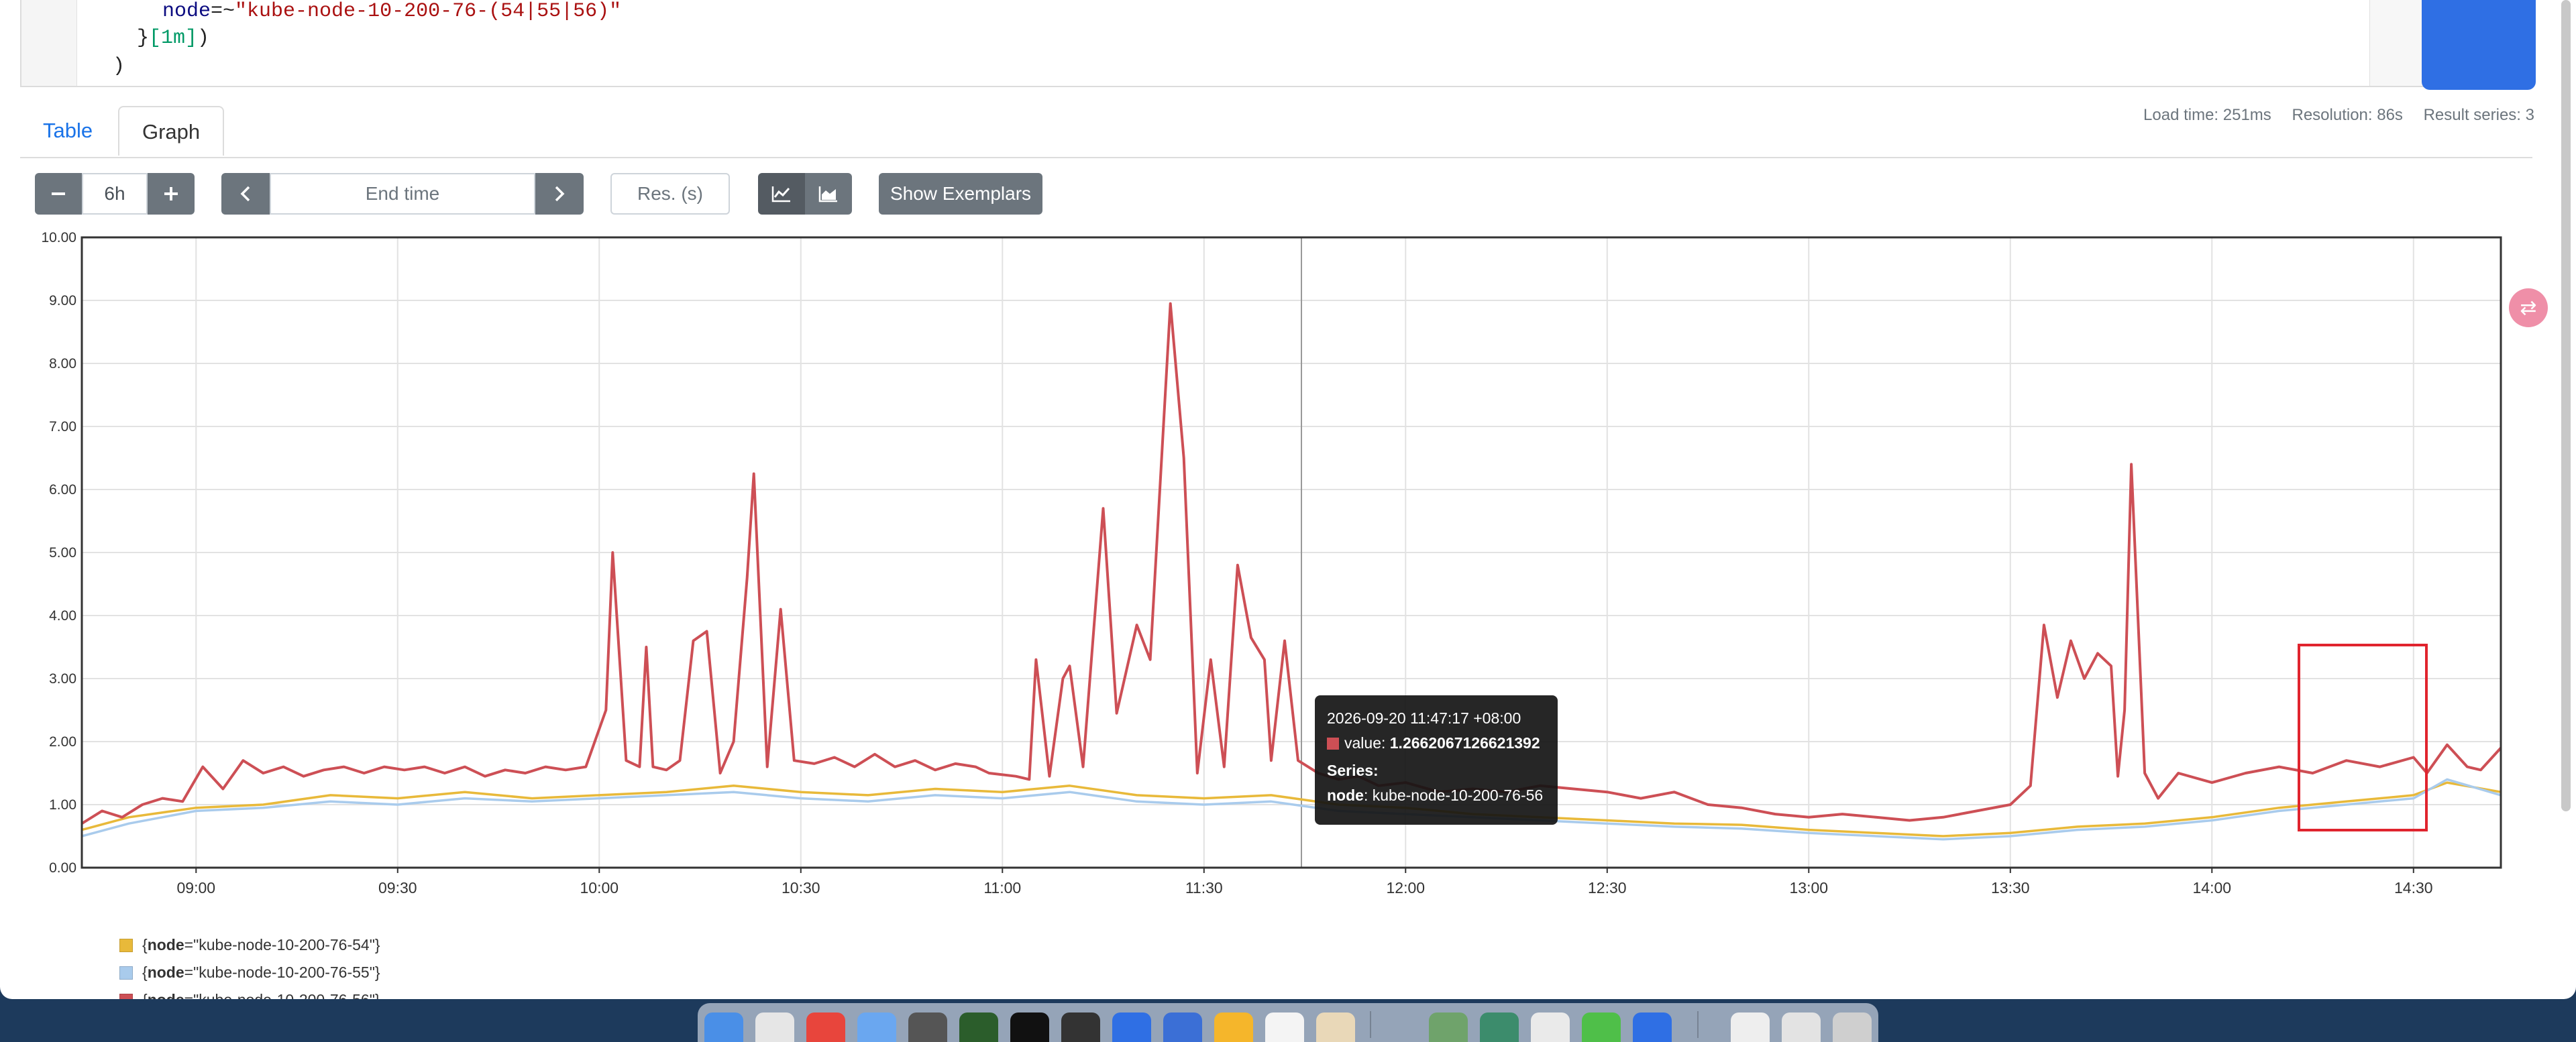 This screenshot has height=1042, width=2576. What do you see at coordinates (1080, 1027) in the screenshot?
I see `jetbrains-icon` at bounding box center [1080, 1027].